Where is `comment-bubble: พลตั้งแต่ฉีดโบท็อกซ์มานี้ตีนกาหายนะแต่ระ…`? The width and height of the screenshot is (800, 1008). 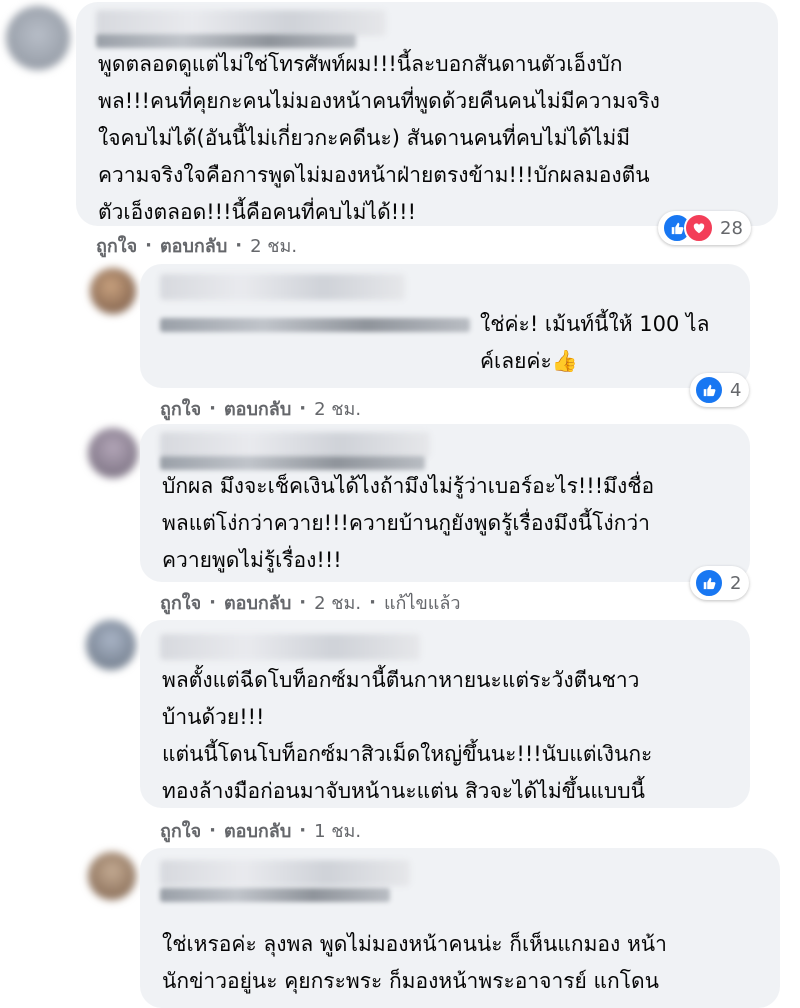 comment-bubble: พลตั้งแต่ฉีดโบท็อกซ์มานี้ตีนกาหายนะแต่ระ… is located at coordinates (445, 714).